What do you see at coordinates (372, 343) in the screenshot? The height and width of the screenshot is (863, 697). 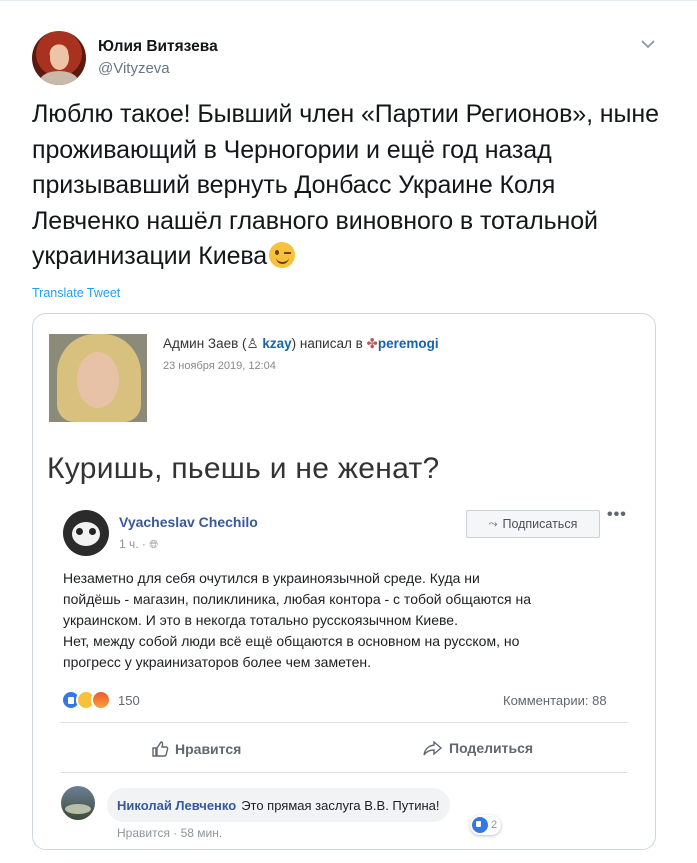 I see `community-icon: ✤` at bounding box center [372, 343].